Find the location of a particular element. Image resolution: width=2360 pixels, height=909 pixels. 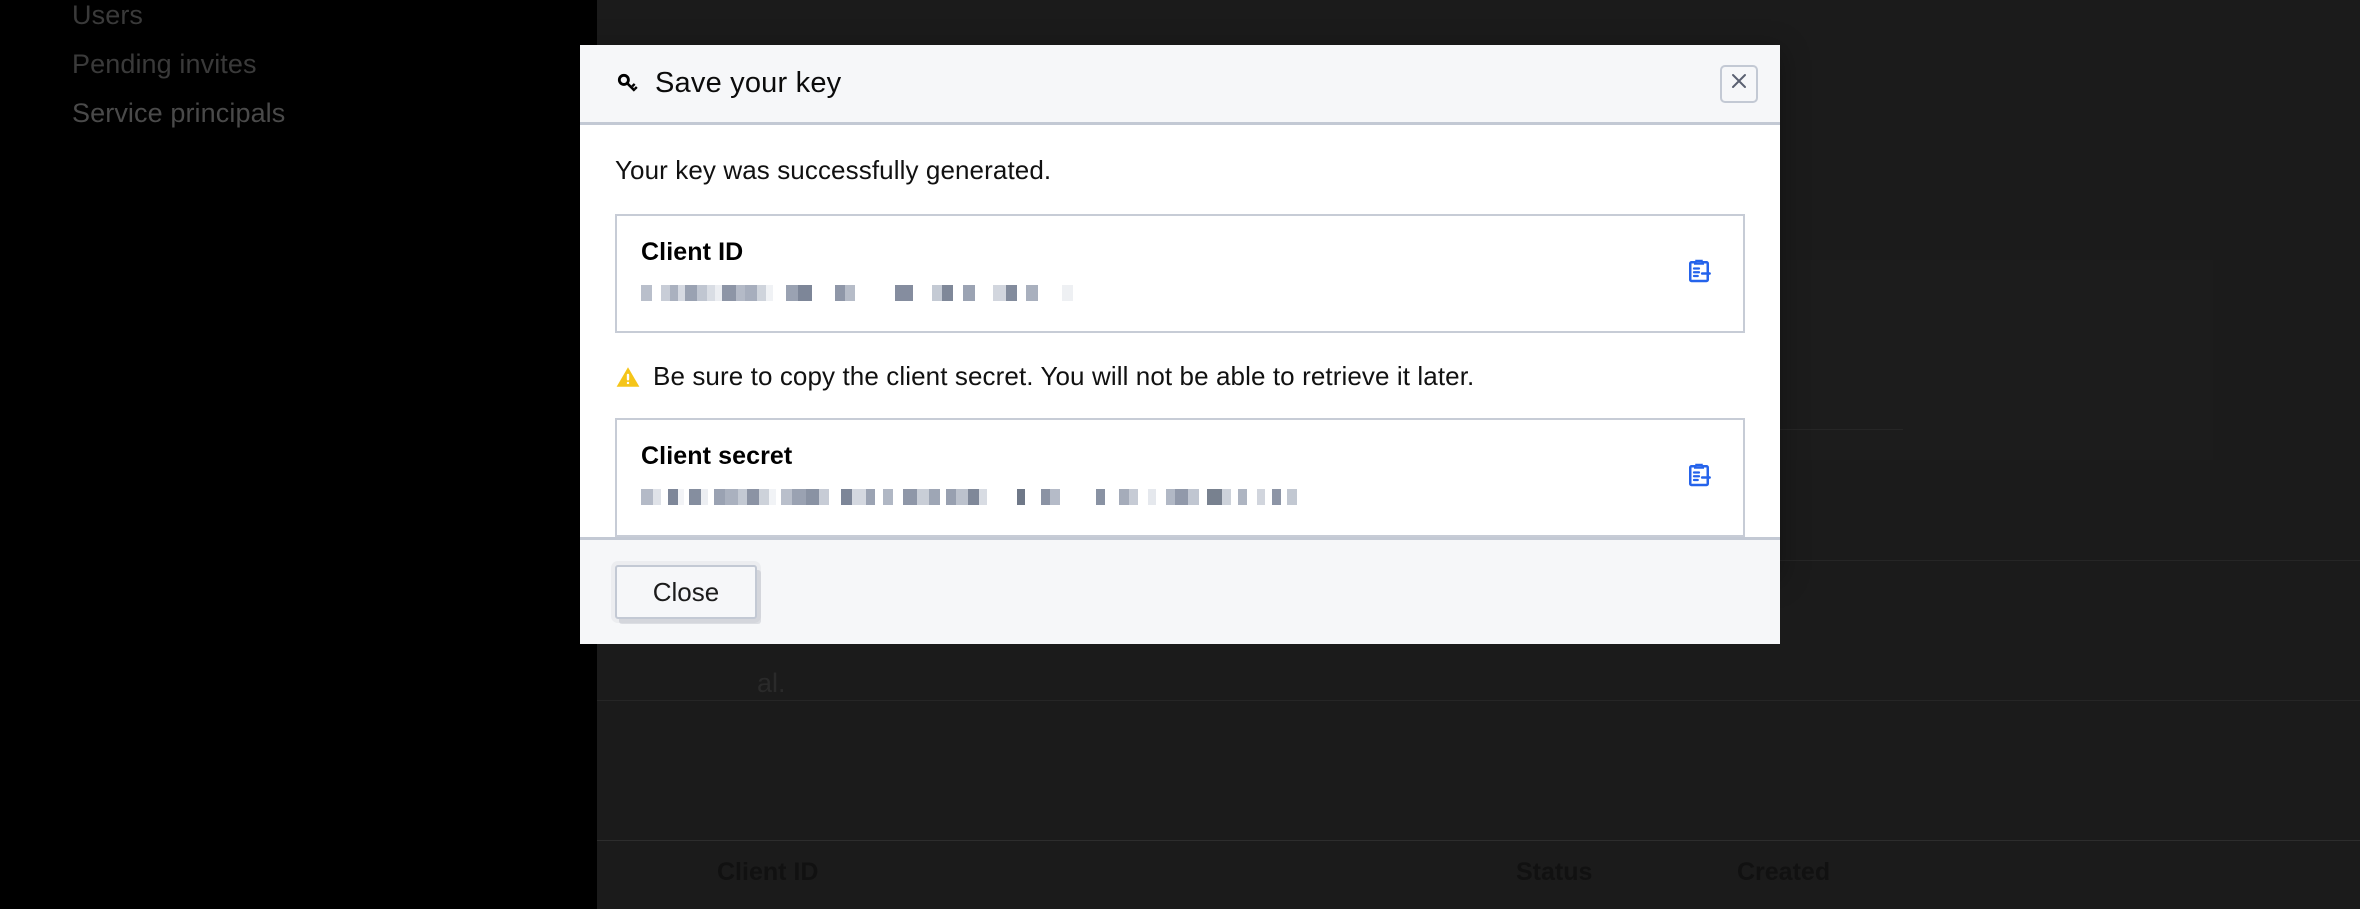

copy-client-secret-button is located at coordinates (1699, 477).